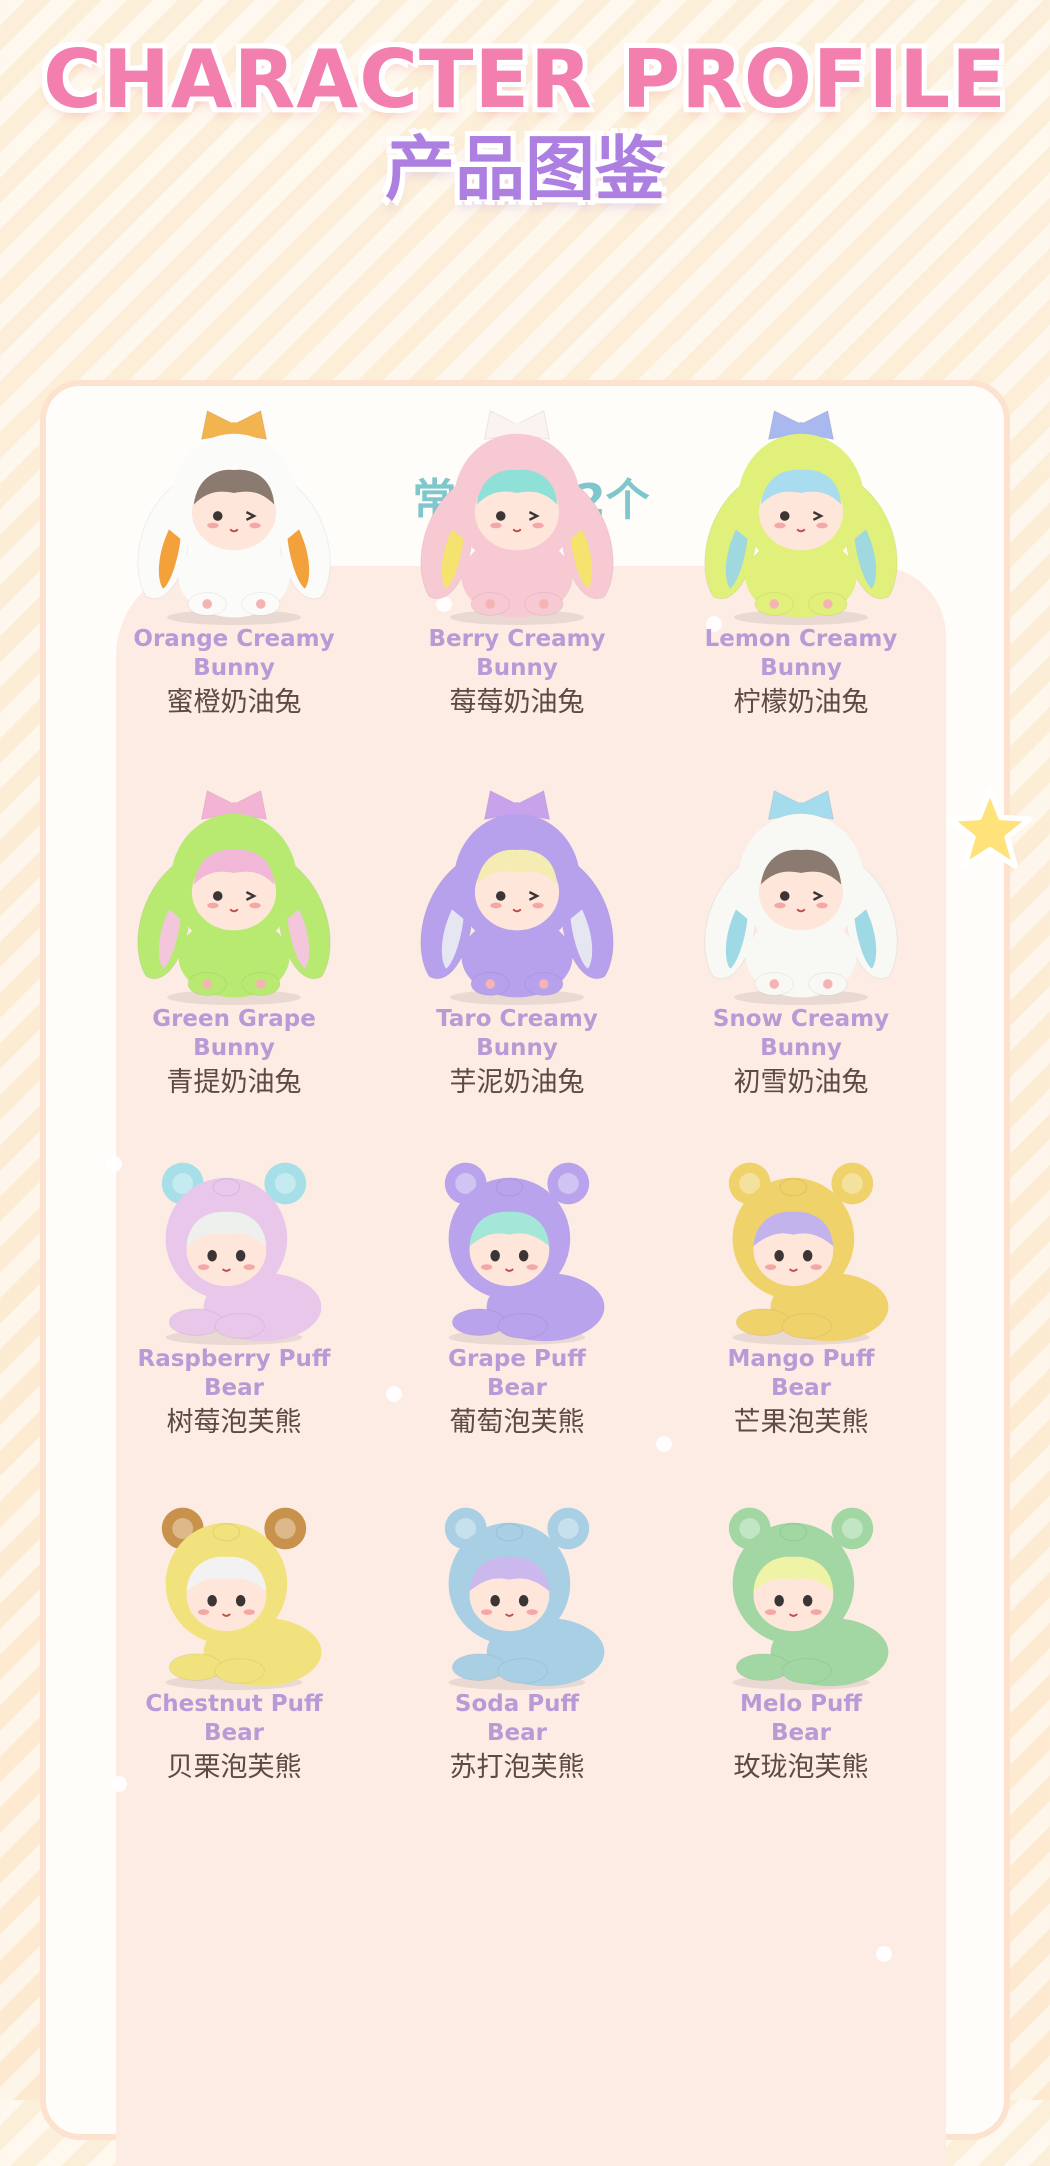  I want to click on header: CHARACTER PROFILE 产品图鉴, so click(525, 121).